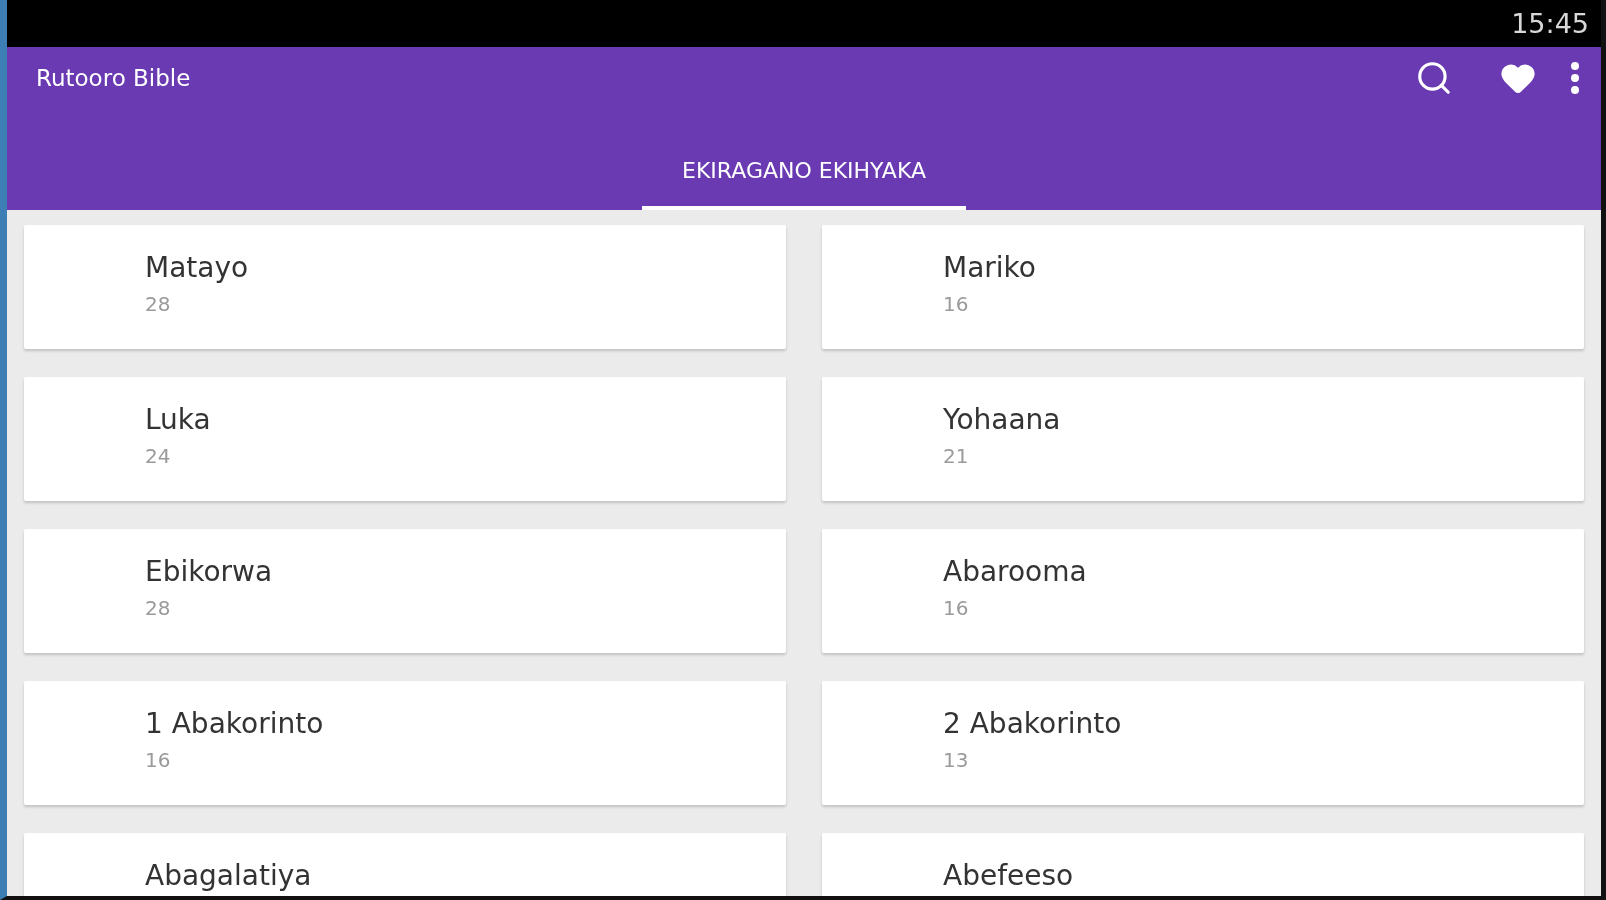 This screenshot has height=900, width=1606. What do you see at coordinates (405, 439) in the screenshot?
I see `book-card: Luka 24` at bounding box center [405, 439].